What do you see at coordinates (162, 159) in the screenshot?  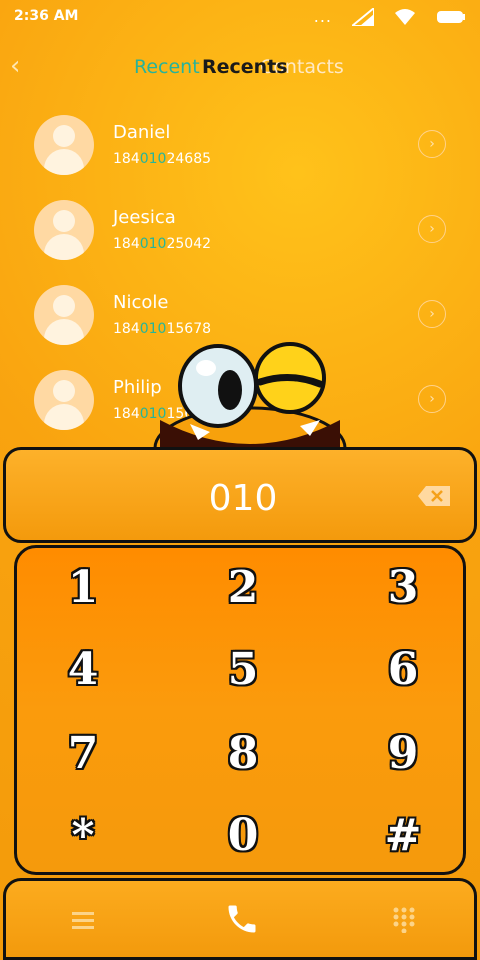 I see `contact-number: 18401024685` at bounding box center [162, 159].